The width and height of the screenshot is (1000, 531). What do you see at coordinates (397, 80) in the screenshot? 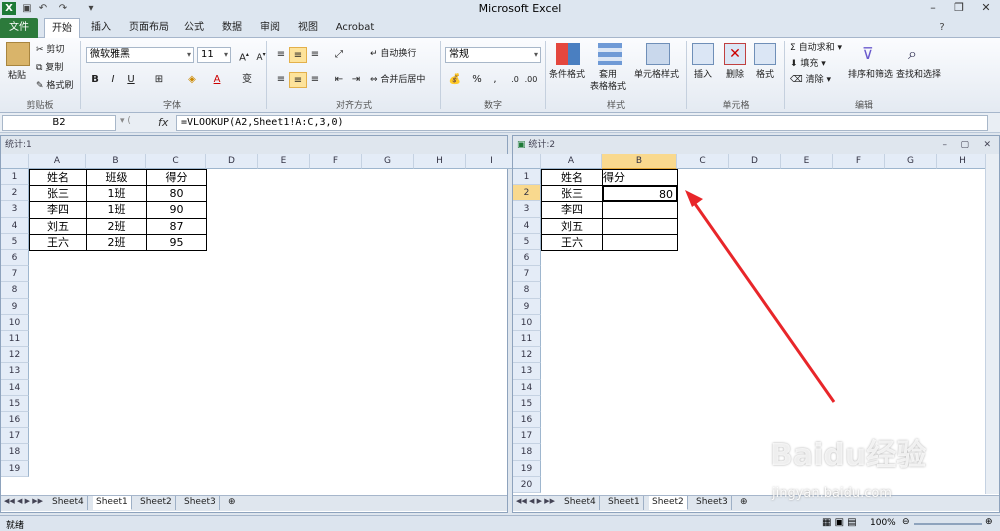
I see `merge-center-button: ⇔ 合并后居中` at bounding box center [397, 80].